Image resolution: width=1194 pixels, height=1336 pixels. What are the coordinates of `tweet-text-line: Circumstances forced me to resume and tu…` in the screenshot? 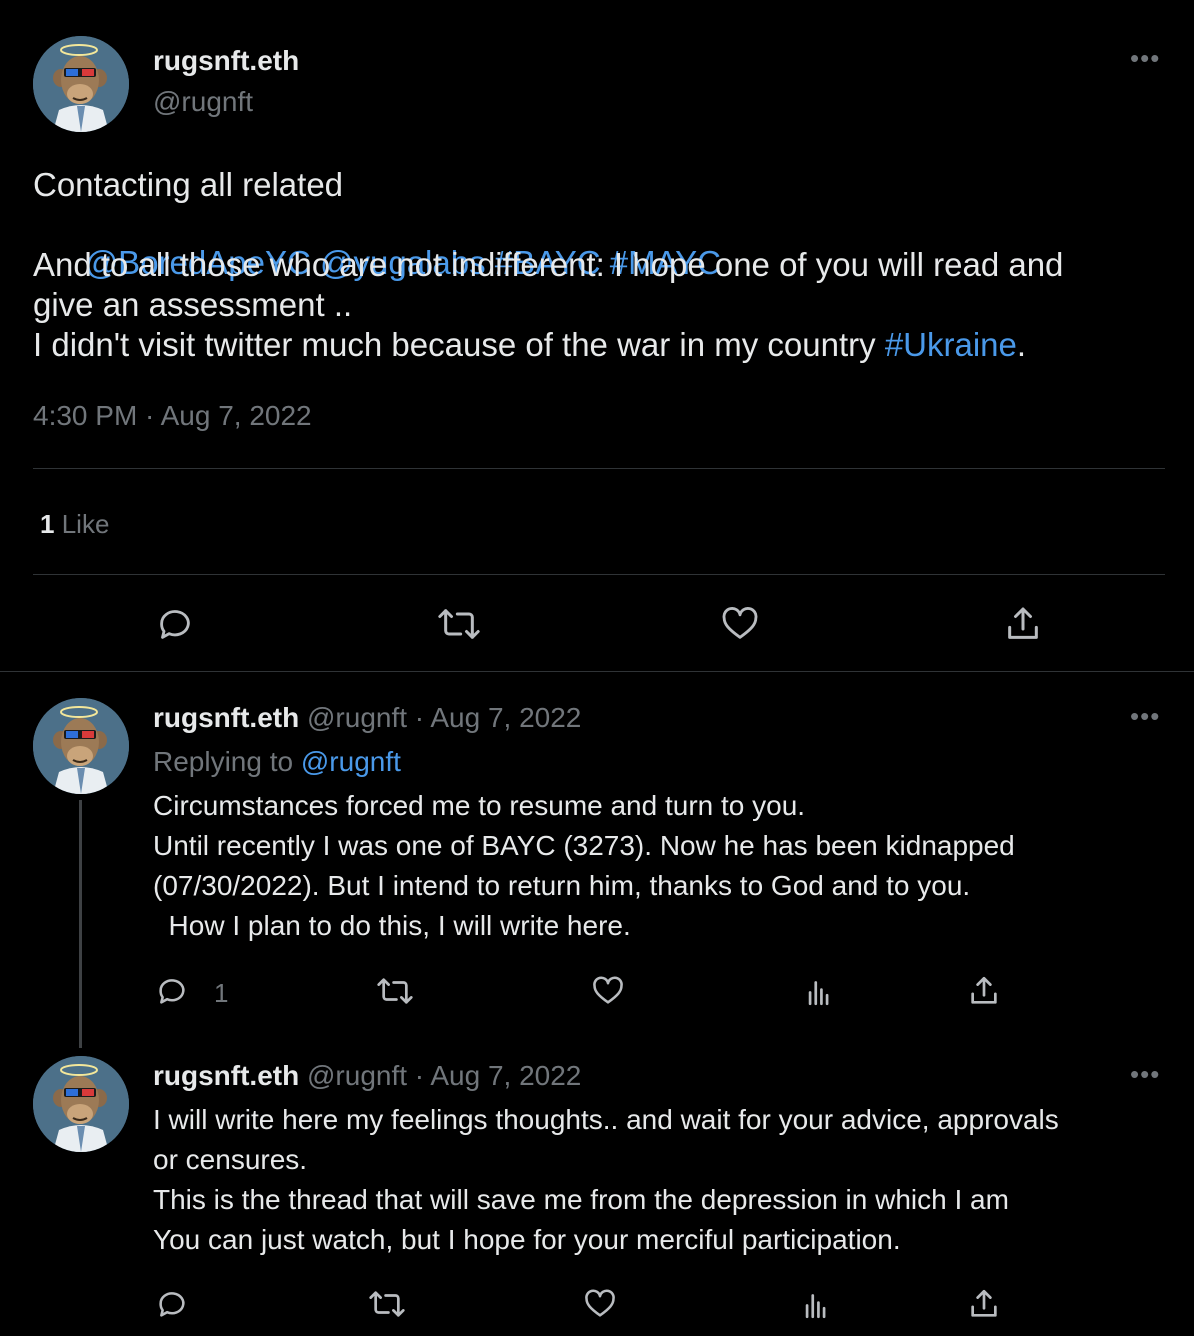 It's located at (479, 805).